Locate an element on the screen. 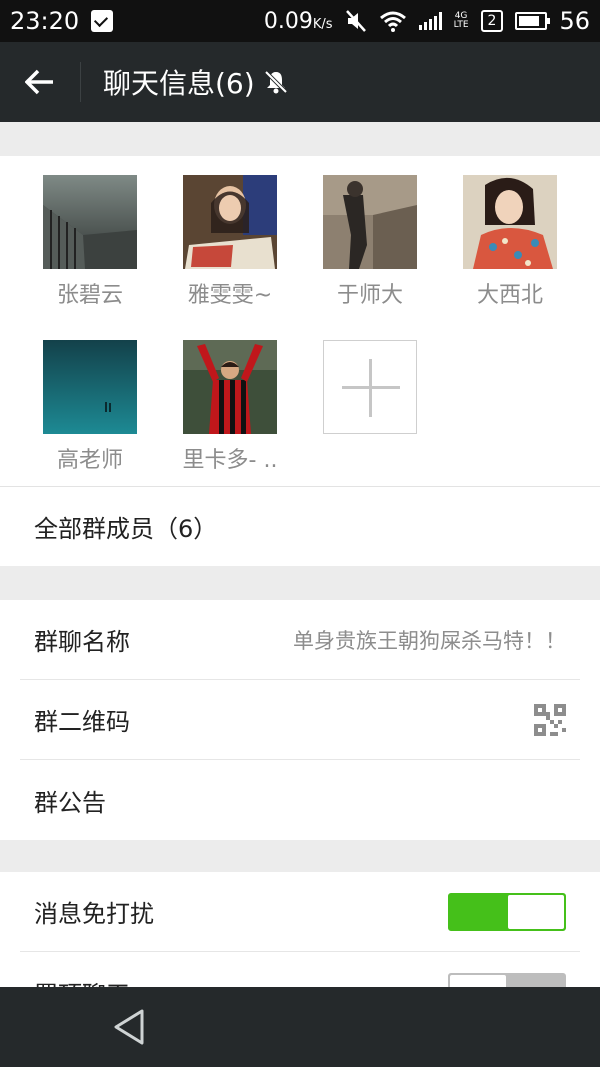 The width and height of the screenshot is (600, 1067). plus-icon is located at coordinates (370, 387).